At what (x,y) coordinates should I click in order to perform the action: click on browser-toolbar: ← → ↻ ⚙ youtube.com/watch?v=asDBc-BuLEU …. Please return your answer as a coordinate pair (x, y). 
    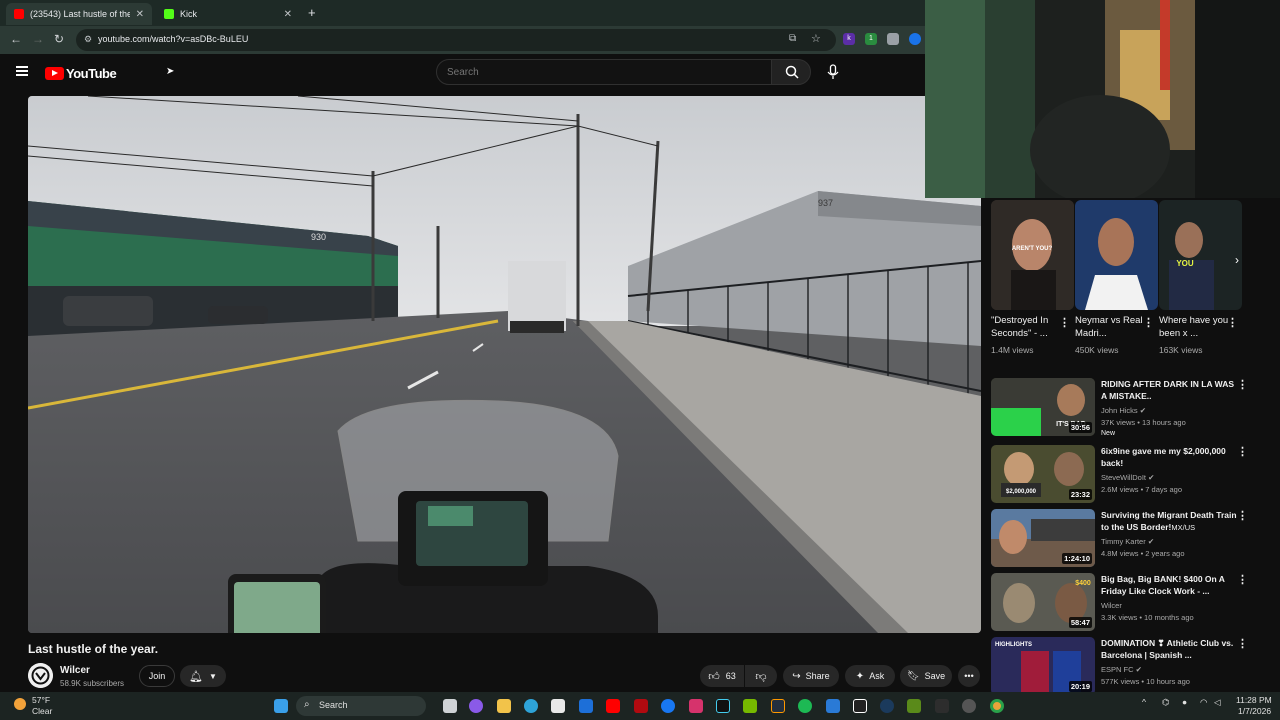
    Looking at the image, I should click on (462, 40).